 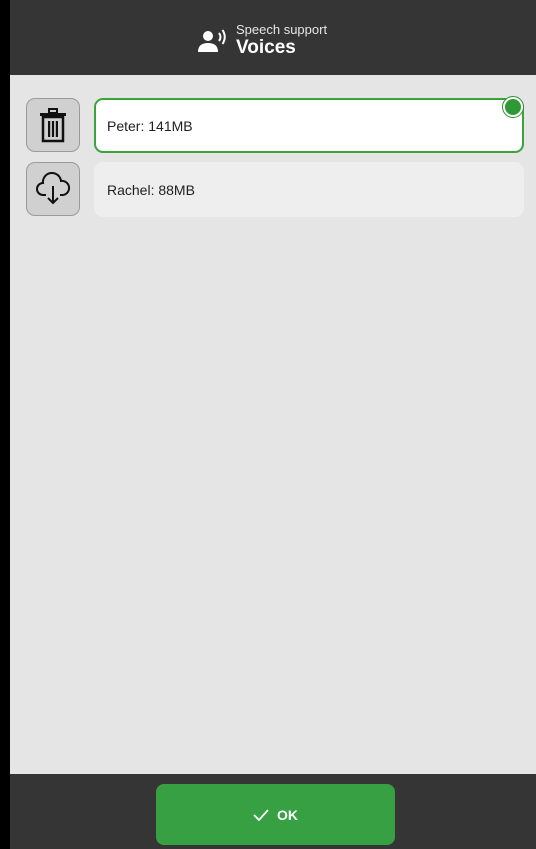 What do you see at coordinates (275, 814) in the screenshot?
I see `ok-button: OK` at bounding box center [275, 814].